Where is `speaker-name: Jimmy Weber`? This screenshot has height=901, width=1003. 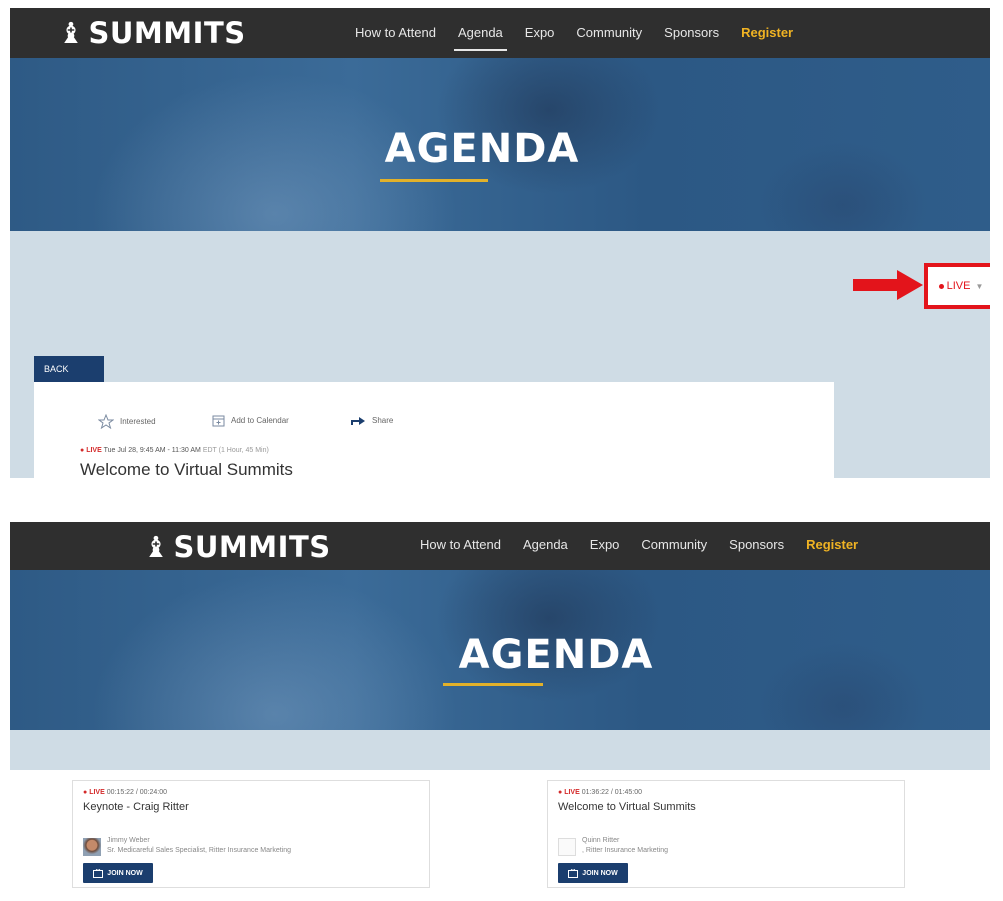
speaker-name: Jimmy Weber is located at coordinates (128, 840).